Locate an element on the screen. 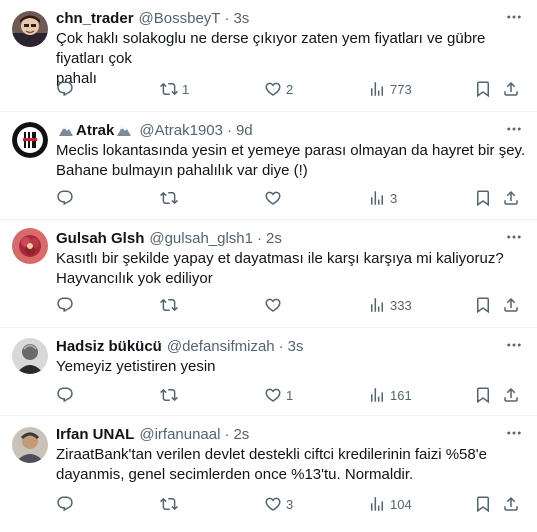 The image size is (537, 532). flower-avatar-icon is located at coordinates (30, 246).